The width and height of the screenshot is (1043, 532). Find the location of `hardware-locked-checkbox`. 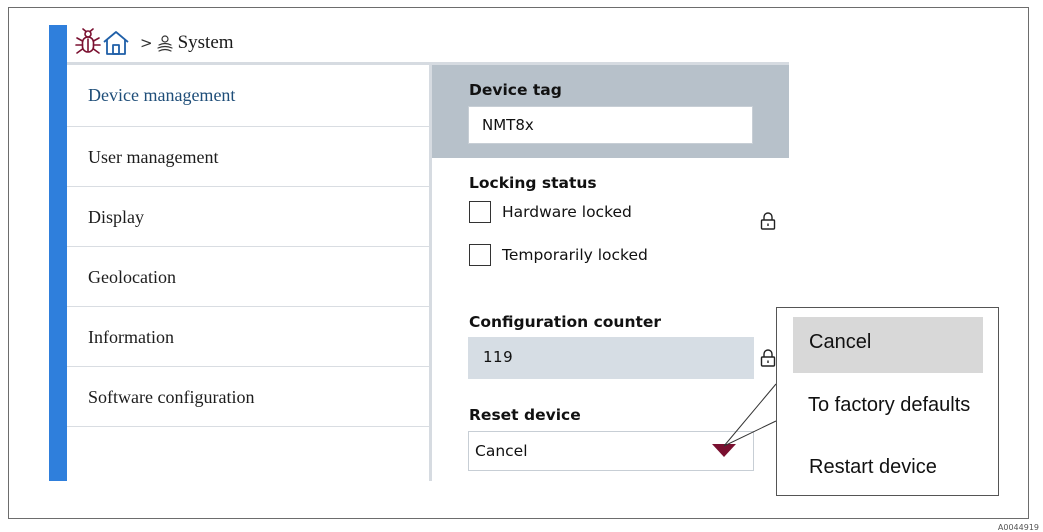

hardware-locked-checkbox is located at coordinates (480, 212).